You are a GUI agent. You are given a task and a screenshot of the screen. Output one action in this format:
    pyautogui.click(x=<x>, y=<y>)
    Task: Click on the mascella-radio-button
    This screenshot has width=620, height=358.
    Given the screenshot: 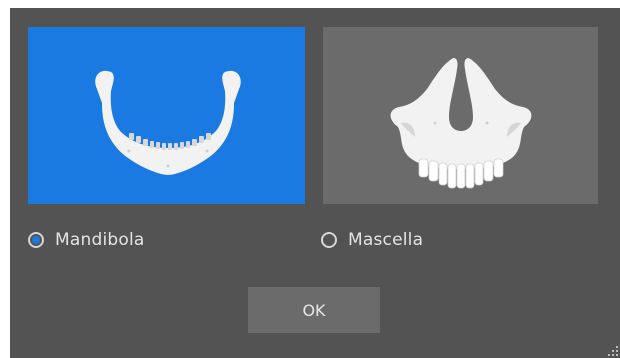 What is the action you would take?
    pyautogui.click(x=329, y=240)
    